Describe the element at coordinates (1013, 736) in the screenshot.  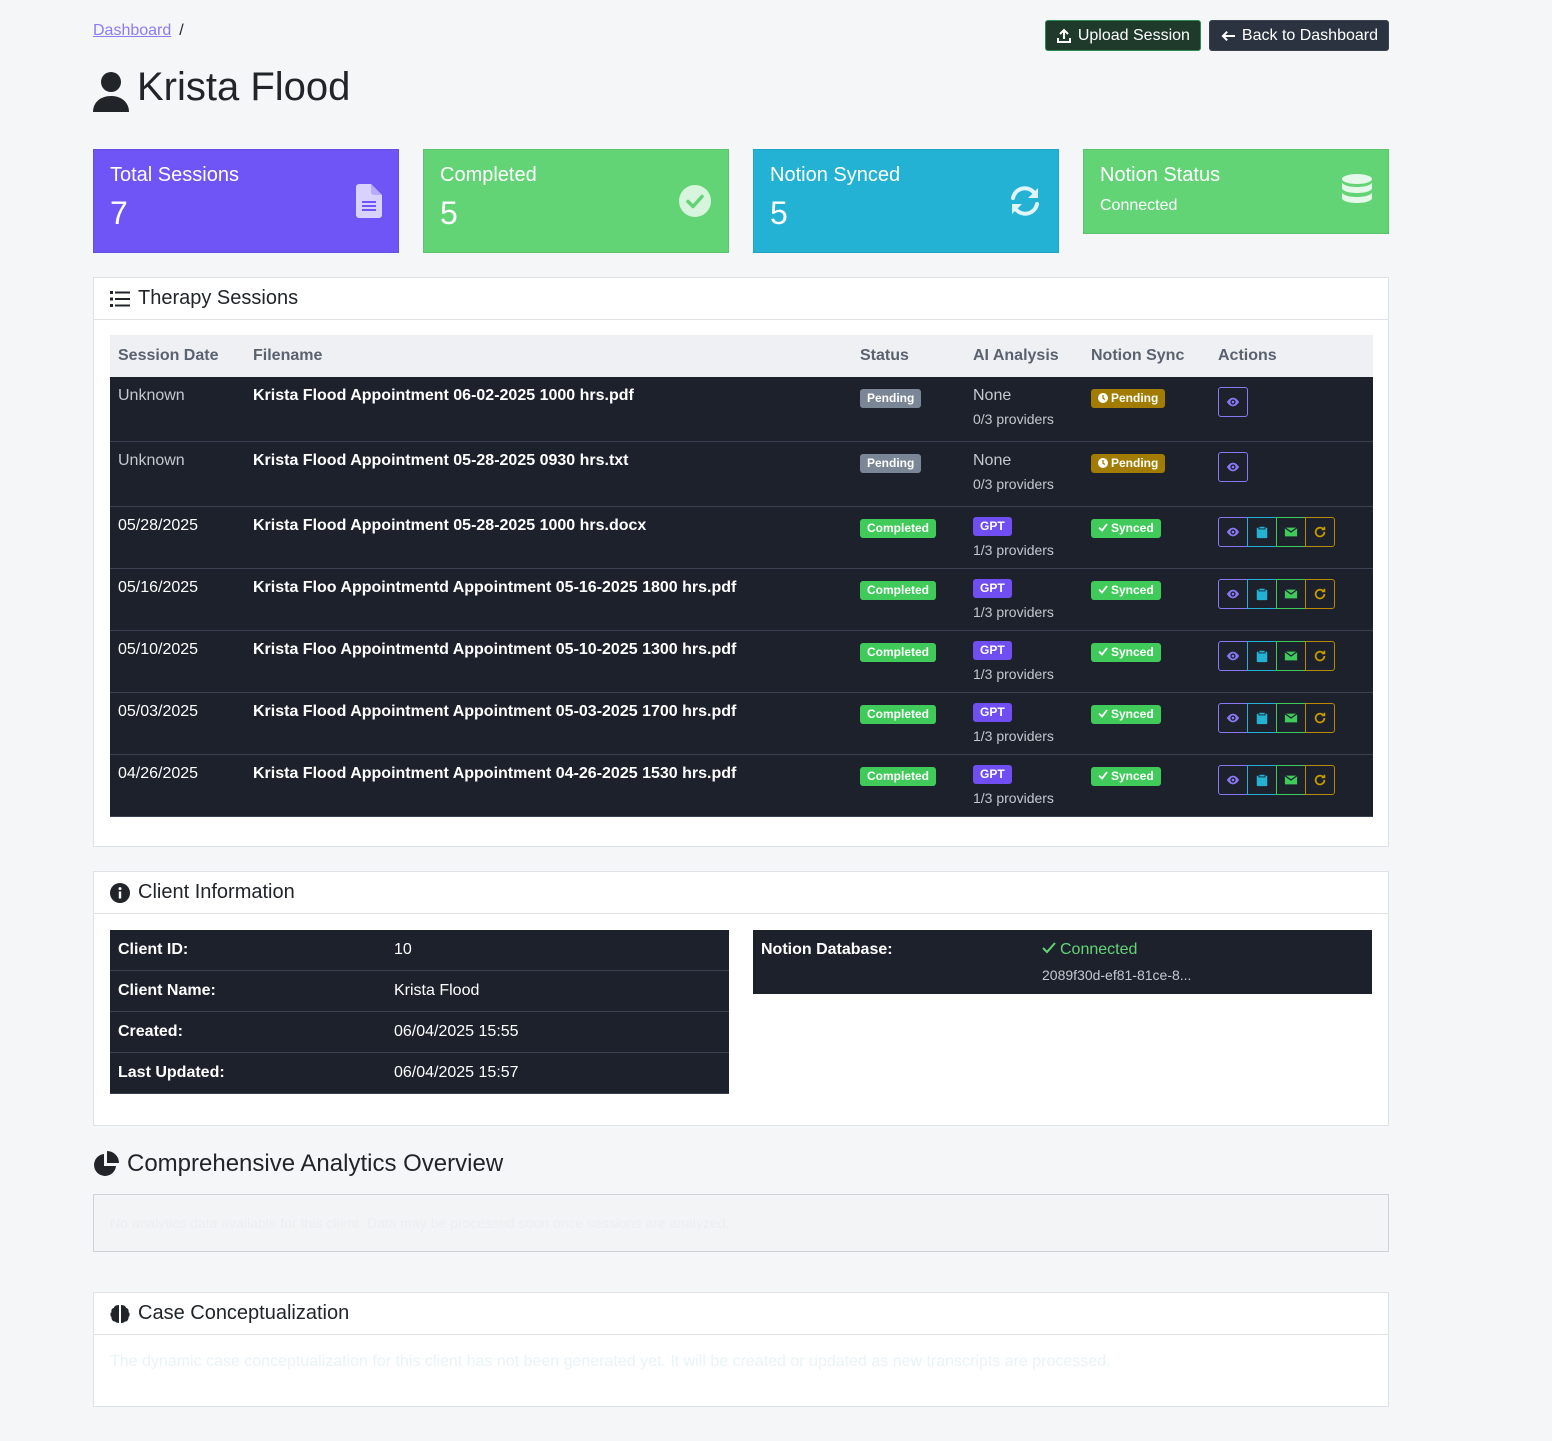
I see `providers-count: 1/3 providers` at that location.